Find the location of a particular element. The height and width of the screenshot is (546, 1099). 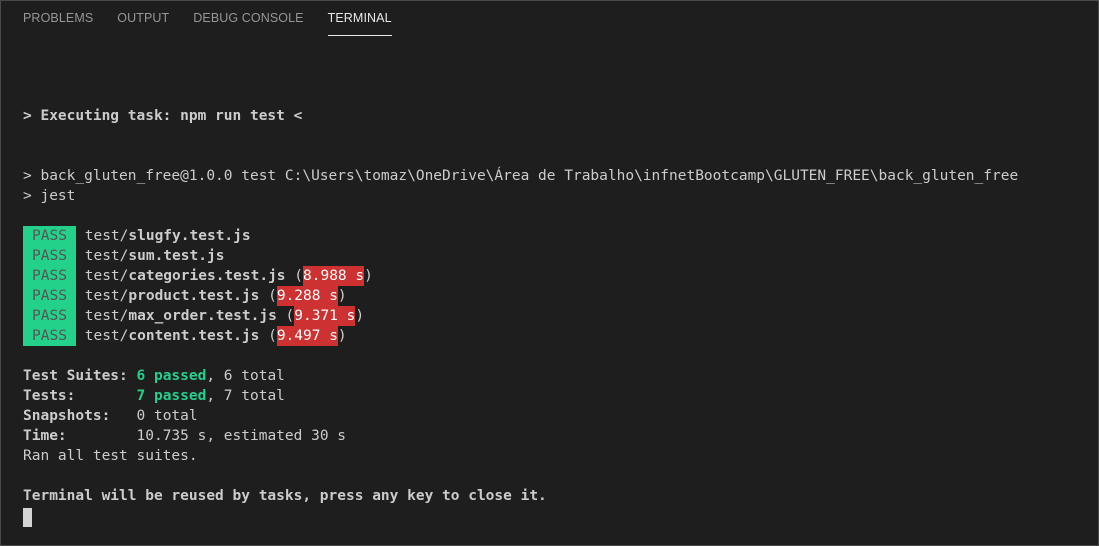

test-result-row: PASS test/categories.test.js (8.988 s) is located at coordinates (198, 276).